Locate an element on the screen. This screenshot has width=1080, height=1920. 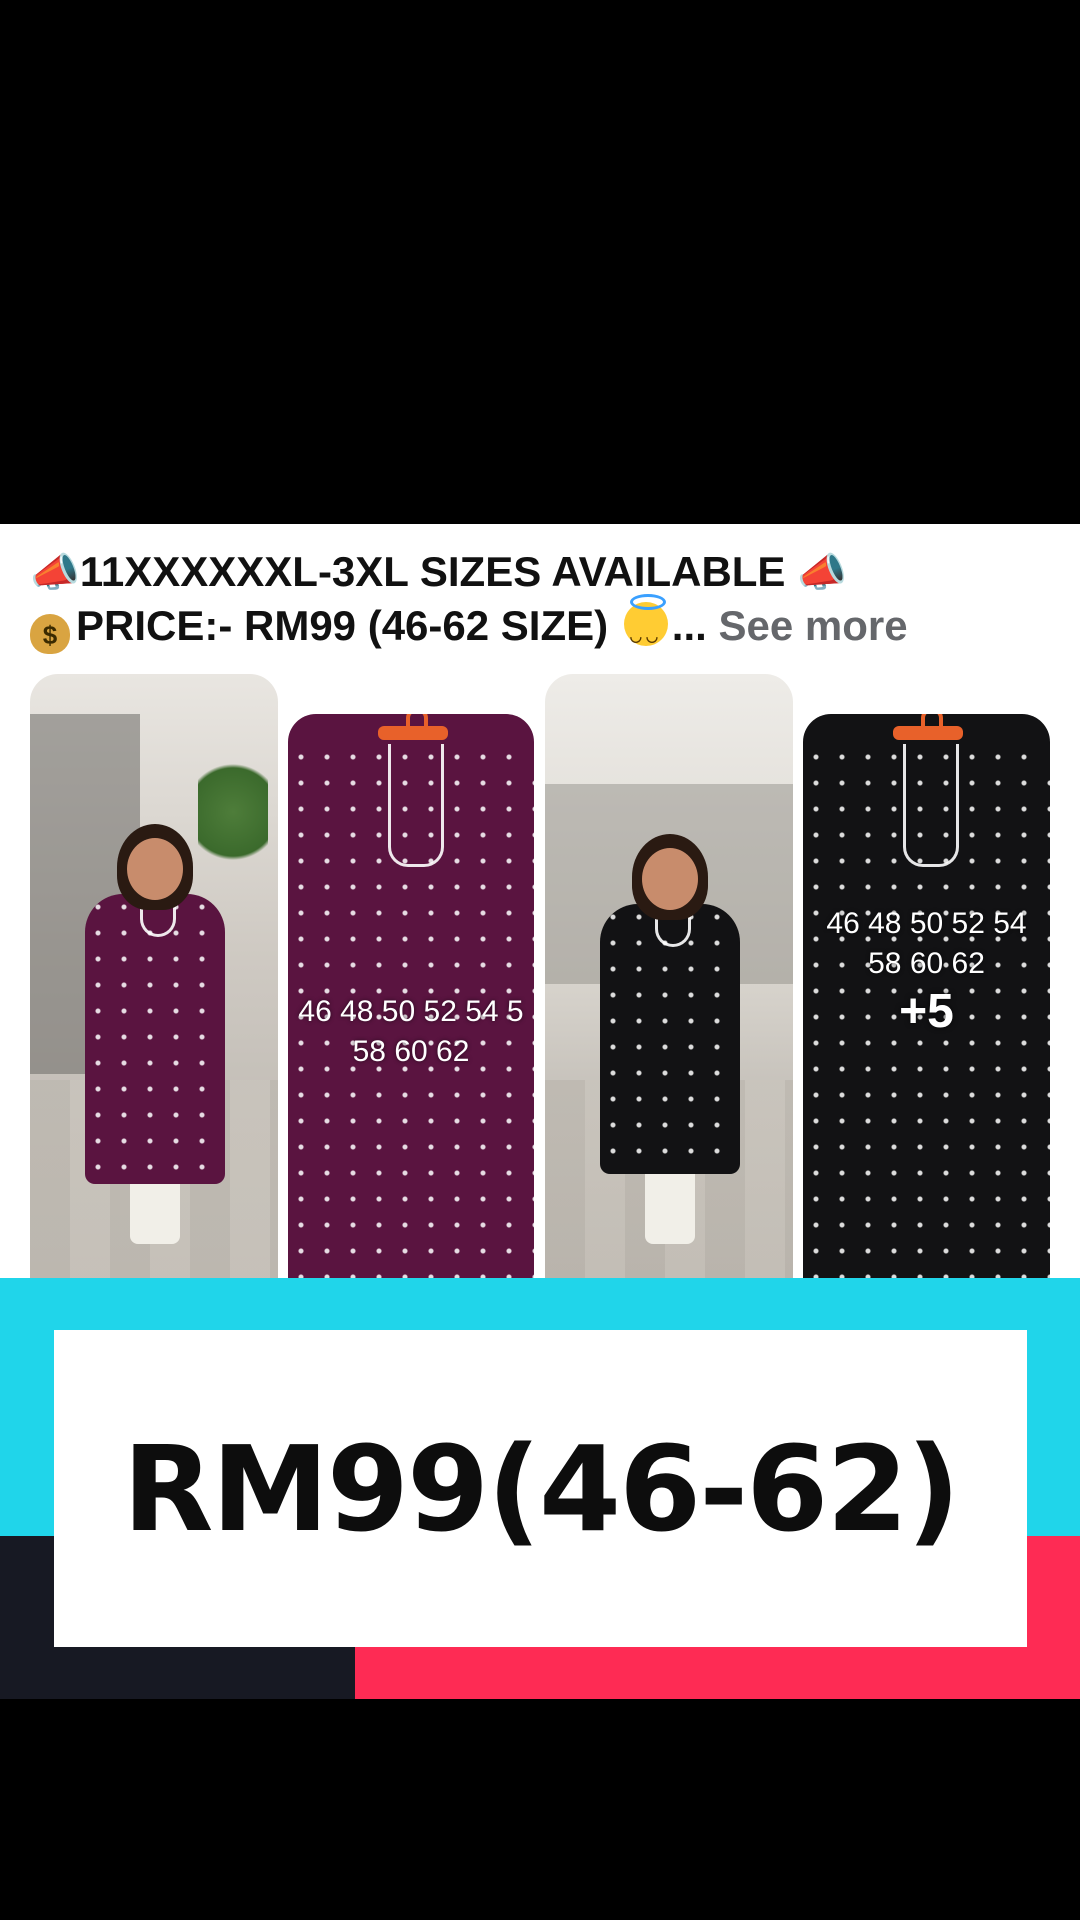
caption-line-1: 📣11XXXXXXL-3XL SIZES AVAILABLE 📣 is located at coordinates (438, 572).